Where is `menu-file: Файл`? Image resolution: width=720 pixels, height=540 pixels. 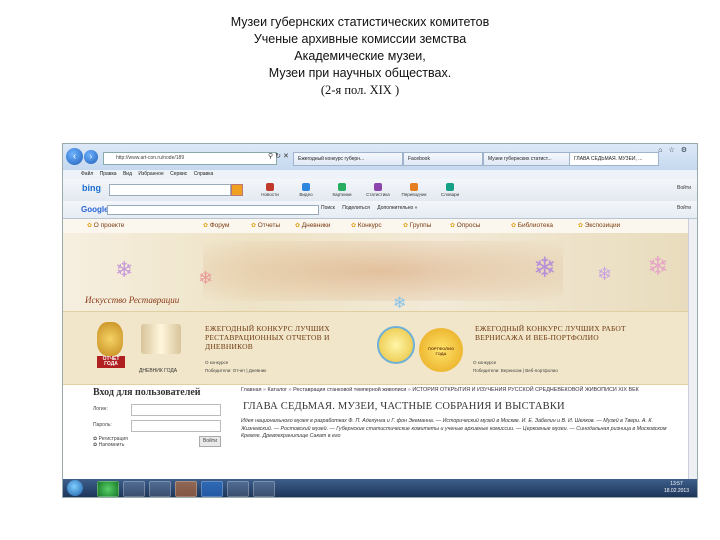
menu-file: Файл is located at coordinates (87, 174).